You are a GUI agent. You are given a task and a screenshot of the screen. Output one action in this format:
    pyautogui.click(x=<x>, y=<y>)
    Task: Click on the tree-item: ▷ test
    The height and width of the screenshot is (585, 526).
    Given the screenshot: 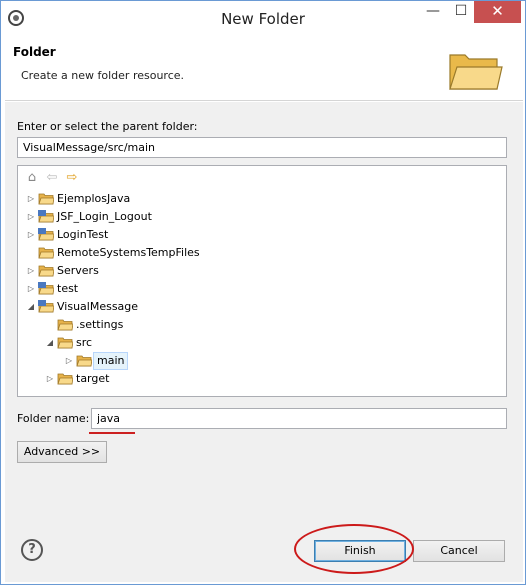 What is the action you would take?
    pyautogui.click(x=176, y=289)
    